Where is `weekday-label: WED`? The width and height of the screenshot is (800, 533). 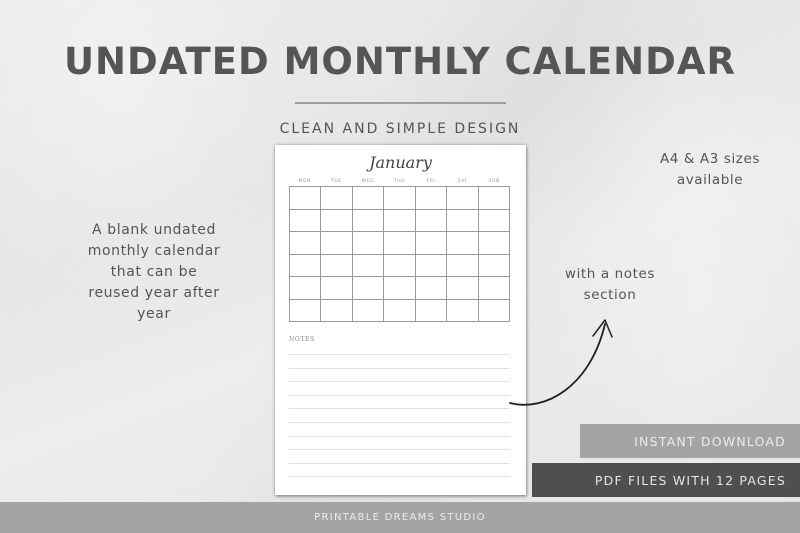
weekday-label: WED is located at coordinates (368, 181).